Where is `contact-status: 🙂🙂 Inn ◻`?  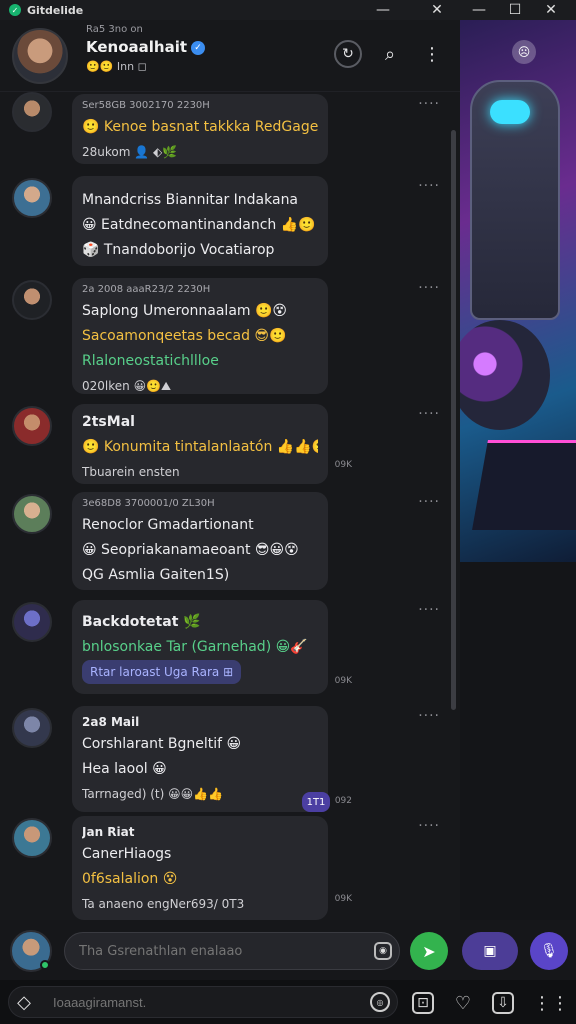
contact-status: 🙂🙂 Inn ◻ is located at coordinates (116, 66).